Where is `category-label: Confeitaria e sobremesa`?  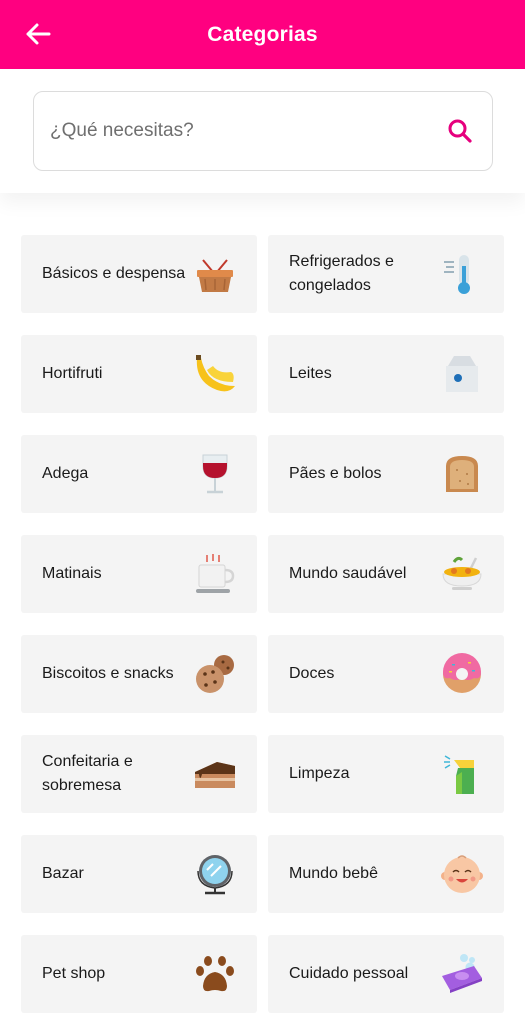 category-label: Confeitaria e sobremesa is located at coordinates (87, 773).